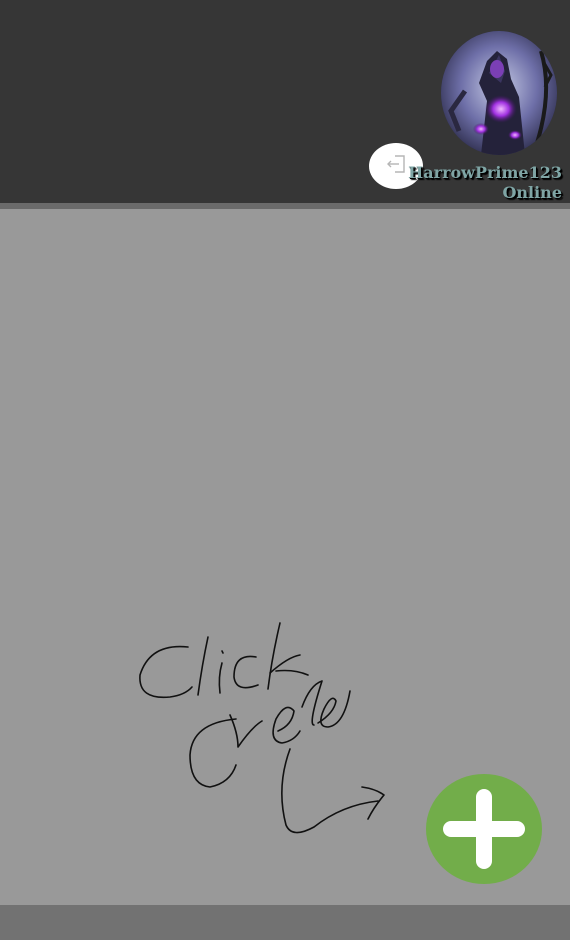 This screenshot has height=940, width=570. I want to click on add-button, so click(484, 829).